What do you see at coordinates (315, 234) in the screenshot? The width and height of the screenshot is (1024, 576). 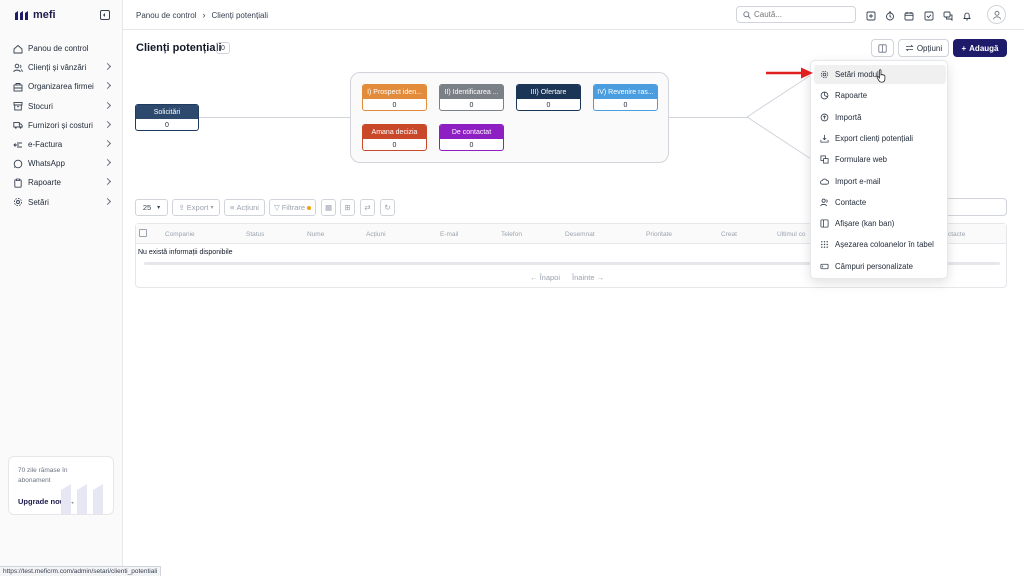 I see `column-header: Nume` at bounding box center [315, 234].